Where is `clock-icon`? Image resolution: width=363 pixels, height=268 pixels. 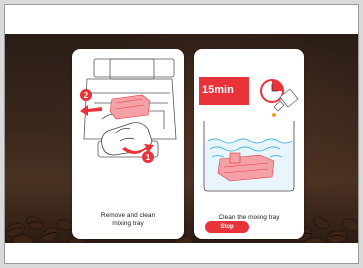 clock-icon is located at coordinates (272, 91).